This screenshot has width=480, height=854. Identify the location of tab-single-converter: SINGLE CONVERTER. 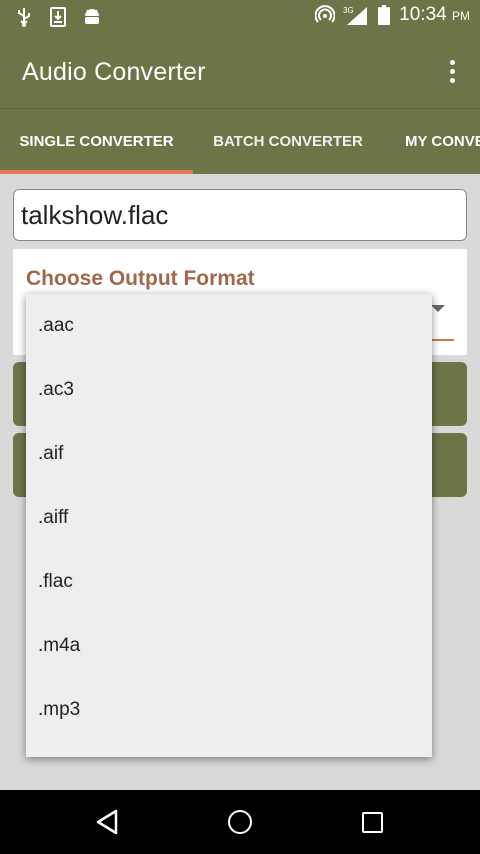
(96, 141).